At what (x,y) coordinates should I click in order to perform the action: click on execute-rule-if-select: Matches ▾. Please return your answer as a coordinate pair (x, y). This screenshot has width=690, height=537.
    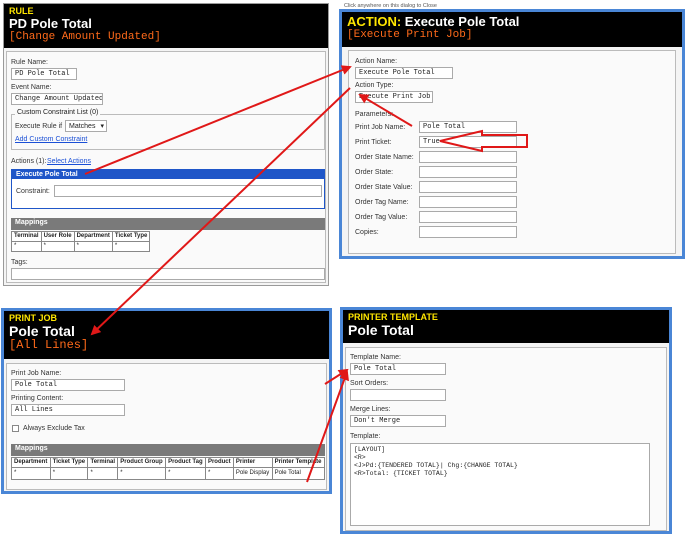
    Looking at the image, I should click on (86, 126).